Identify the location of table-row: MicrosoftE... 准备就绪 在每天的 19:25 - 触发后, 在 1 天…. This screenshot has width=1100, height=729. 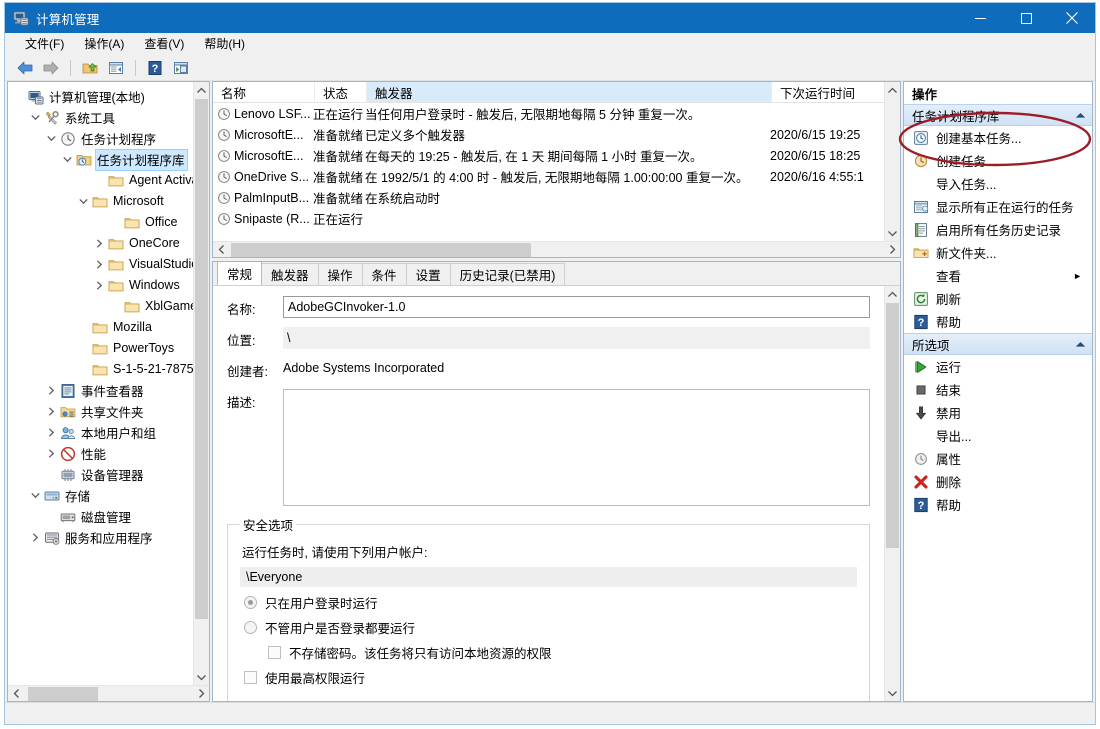
(556, 155).